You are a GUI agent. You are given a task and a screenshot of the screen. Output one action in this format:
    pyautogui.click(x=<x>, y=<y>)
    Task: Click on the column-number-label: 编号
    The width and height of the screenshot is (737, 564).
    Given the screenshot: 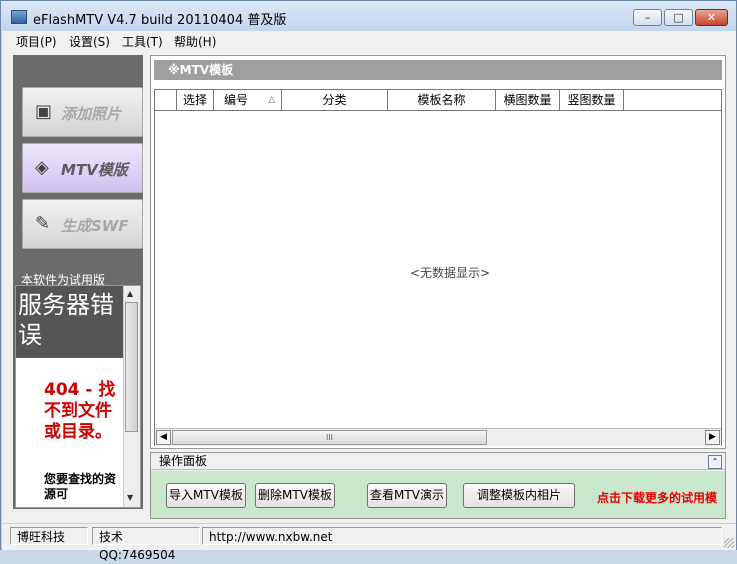 What is the action you would take?
    pyautogui.click(x=236, y=100)
    